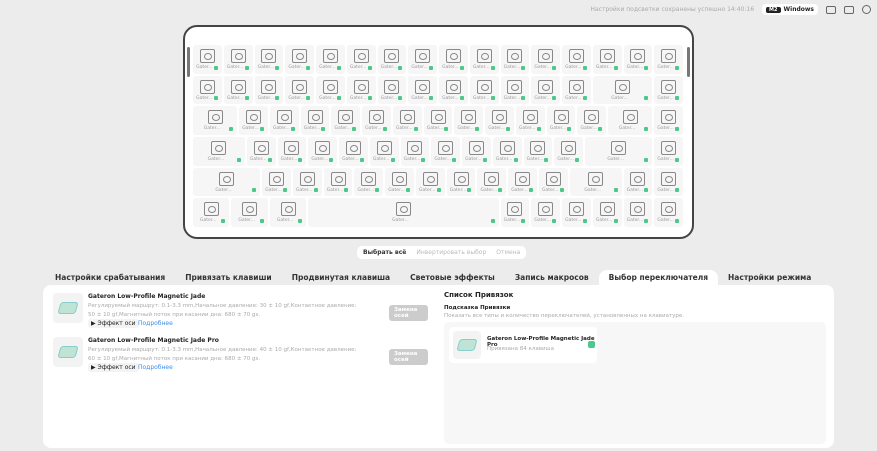 The height and width of the screenshot is (451, 877). What do you see at coordinates (866, 9) in the screenshot?
I see `gear-icon` at bounding box center [866, 9].